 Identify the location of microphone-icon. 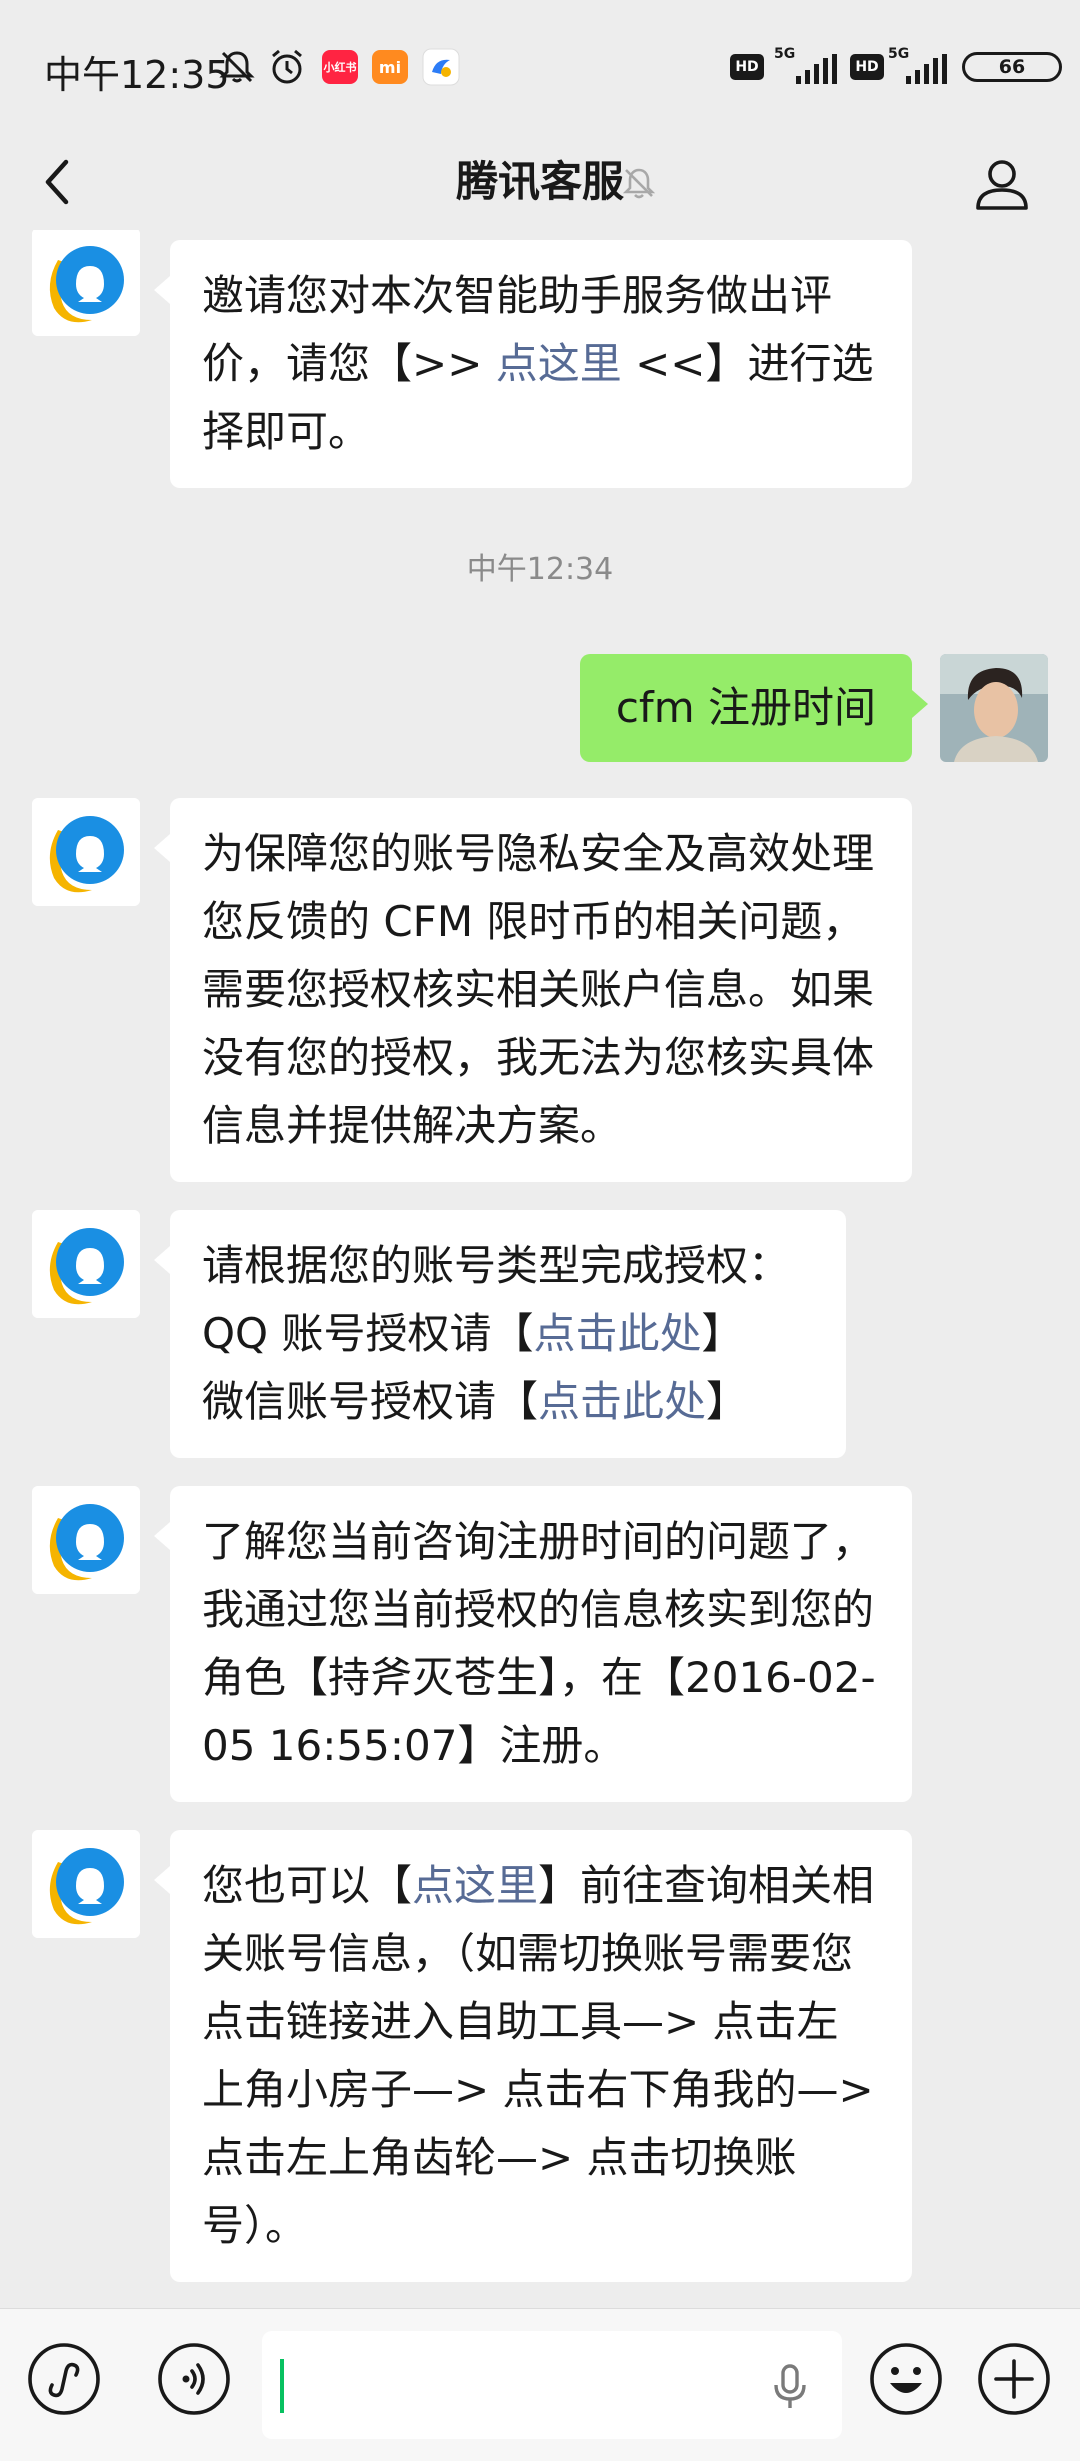
(790, 2387).